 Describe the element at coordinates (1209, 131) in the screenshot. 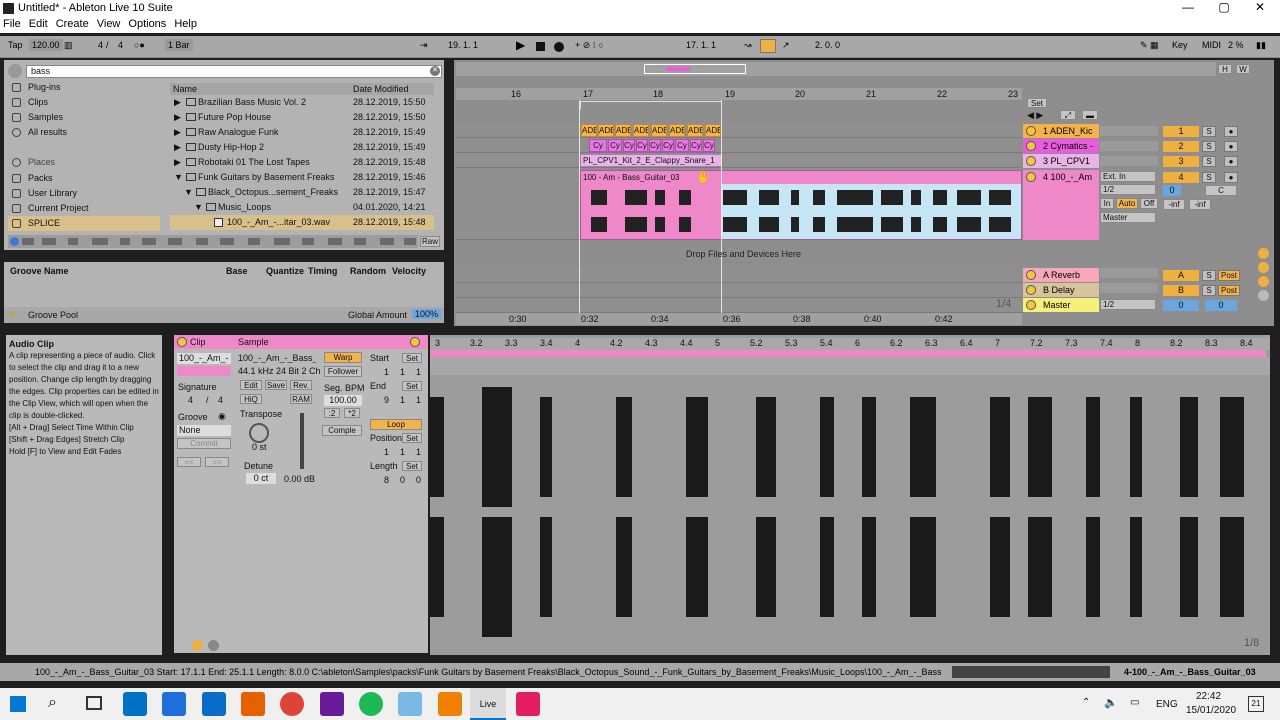

I see `solo-button-1: S` at that location.